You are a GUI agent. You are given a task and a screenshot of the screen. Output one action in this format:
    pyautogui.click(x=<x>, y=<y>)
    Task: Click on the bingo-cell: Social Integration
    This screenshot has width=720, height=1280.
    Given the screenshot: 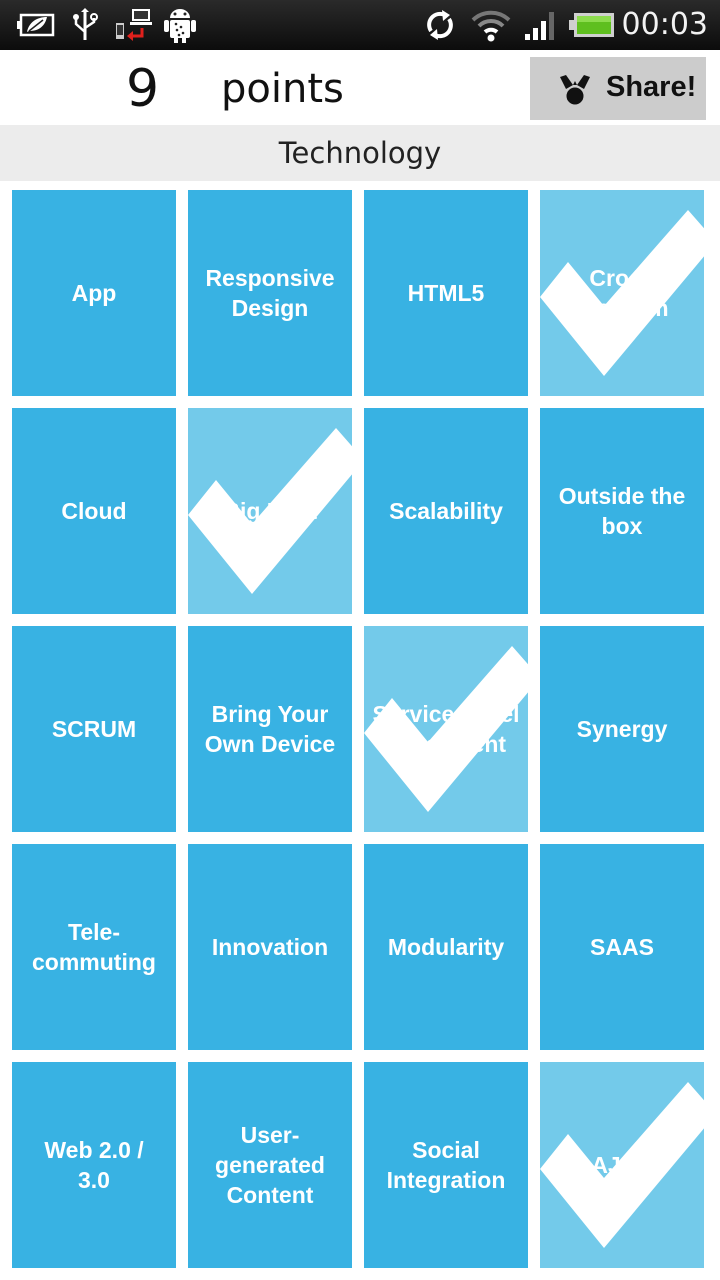 What is the action you would take?
    pyautogui.click(x=446, y=1165)
    